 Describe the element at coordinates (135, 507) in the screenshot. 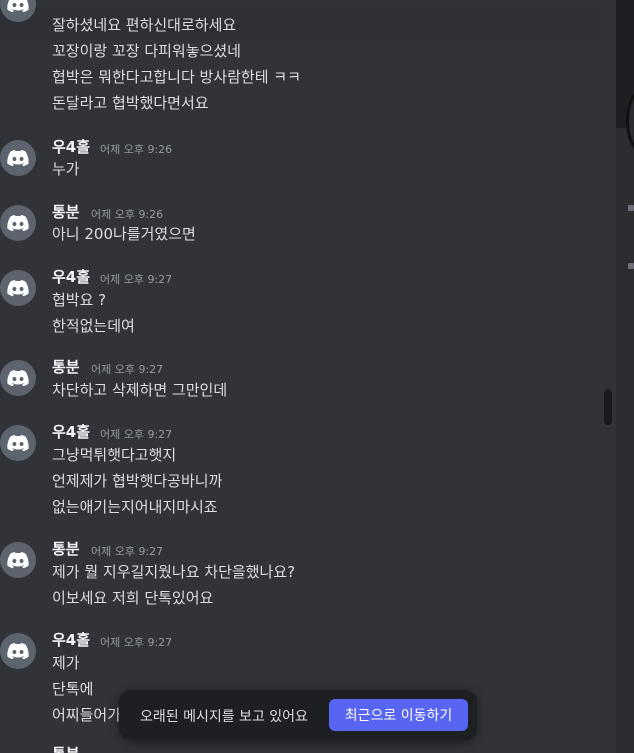

I see `message-text: 없는애기는지어내지마시죠` at that location.